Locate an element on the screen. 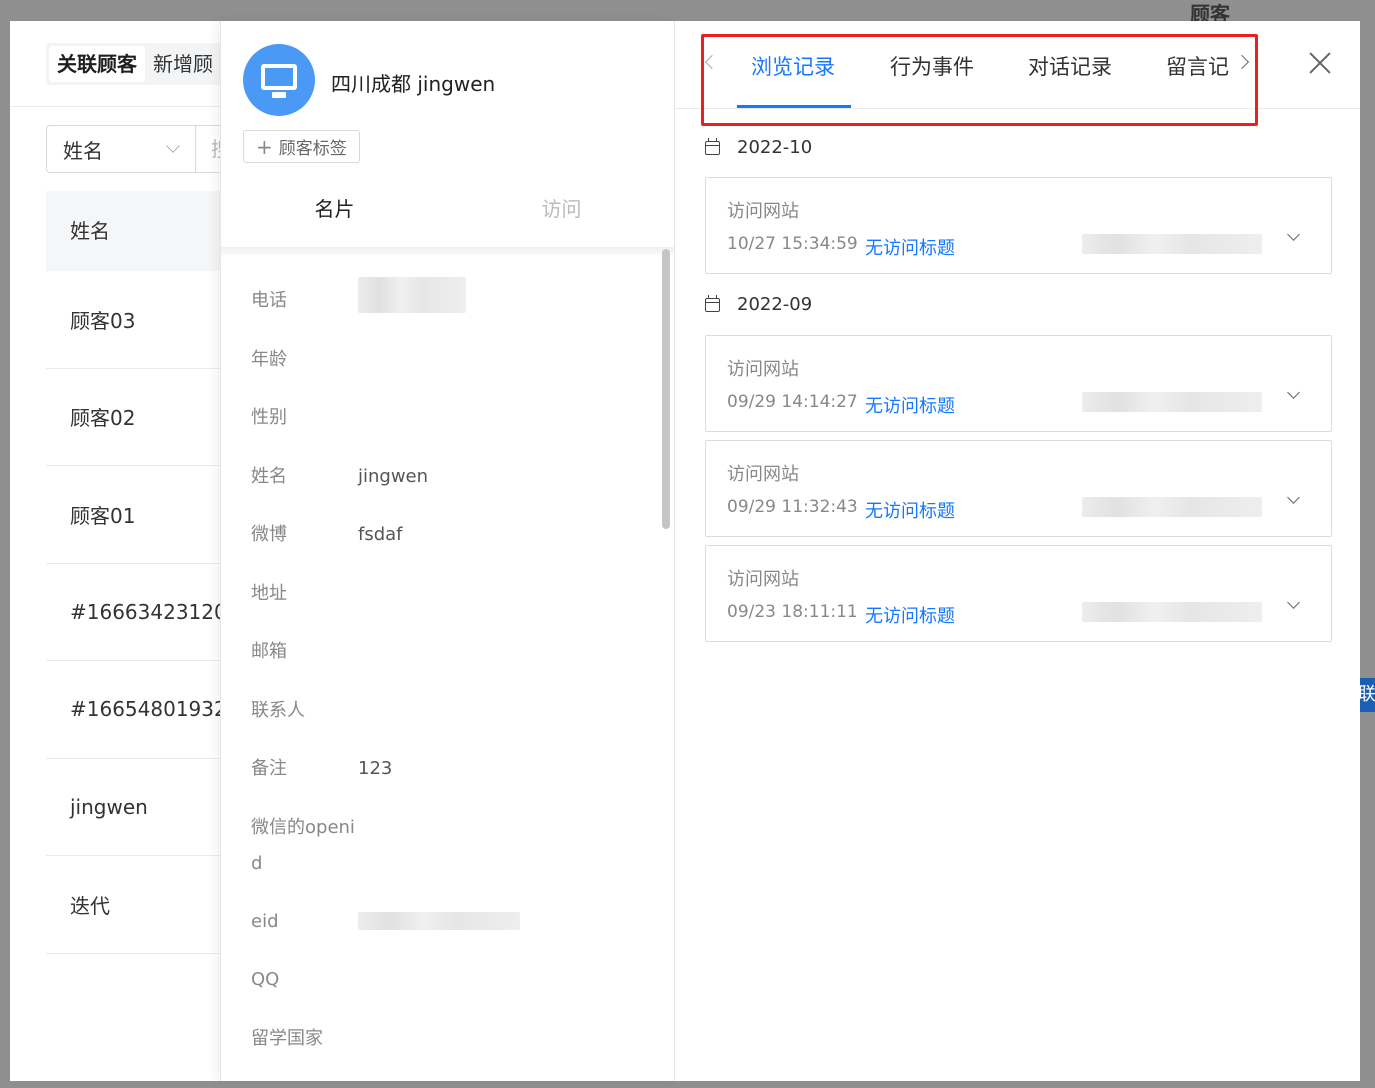 The image size is (1375, 1088). tab-browse-records: 浏览记录 is located at coordinates (793, 66).